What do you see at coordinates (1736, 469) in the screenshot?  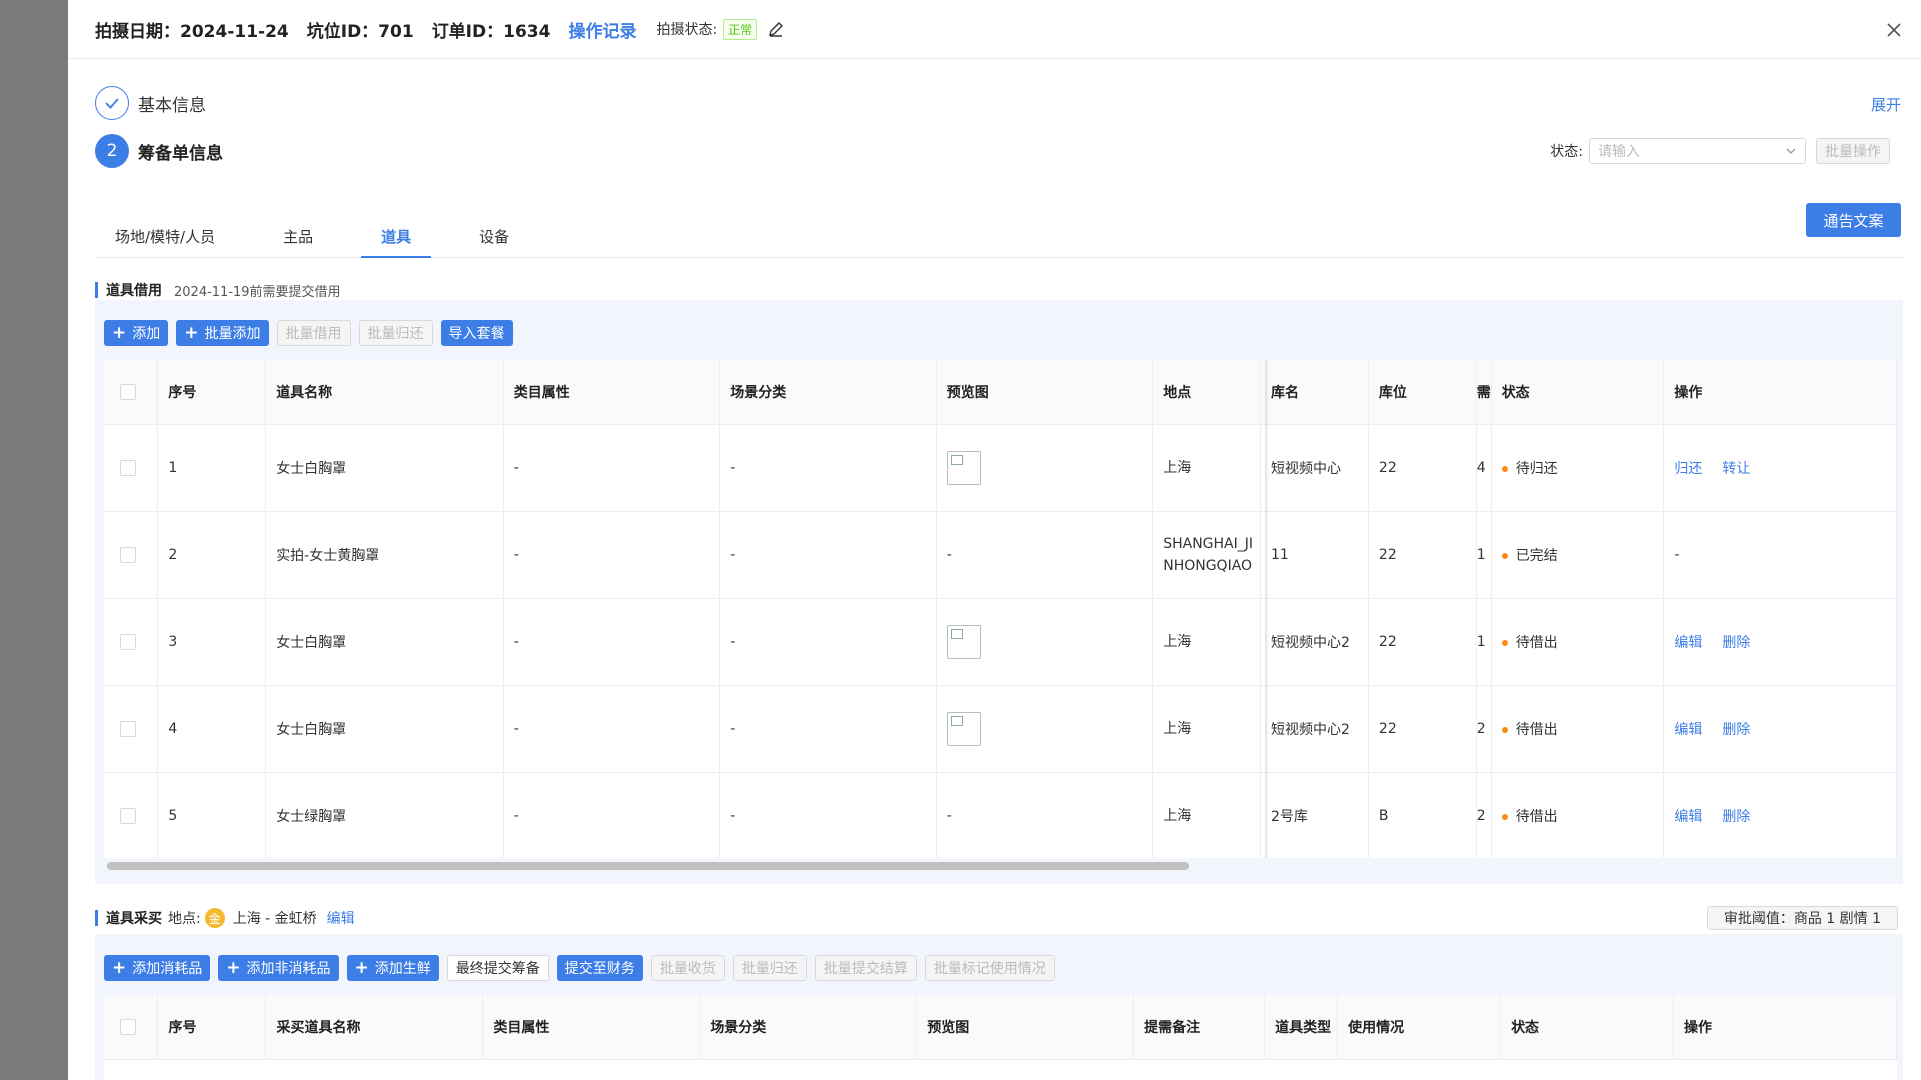 I see `action-link: 转让` at bounding box center [1736, 469].